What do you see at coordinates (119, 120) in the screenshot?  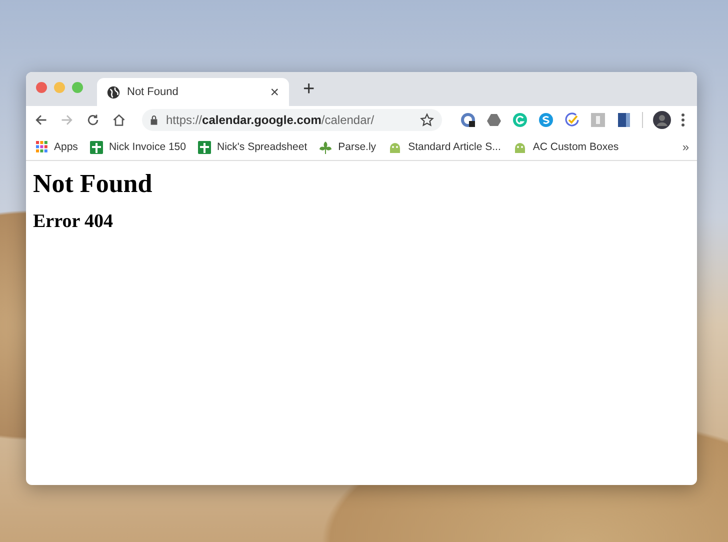 I see `home-icon` at bounding box center [119, 120].